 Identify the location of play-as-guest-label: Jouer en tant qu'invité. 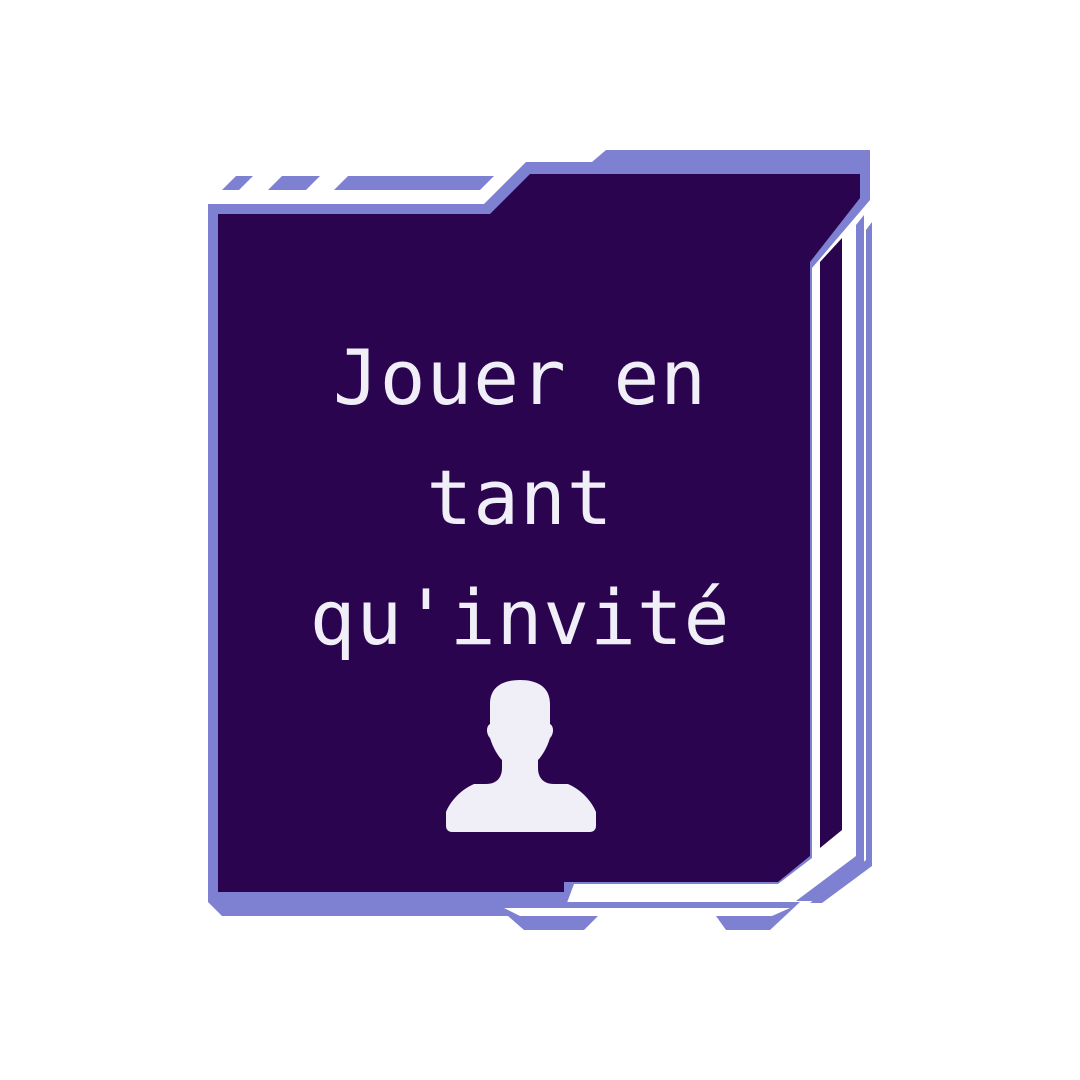
(520, 497).